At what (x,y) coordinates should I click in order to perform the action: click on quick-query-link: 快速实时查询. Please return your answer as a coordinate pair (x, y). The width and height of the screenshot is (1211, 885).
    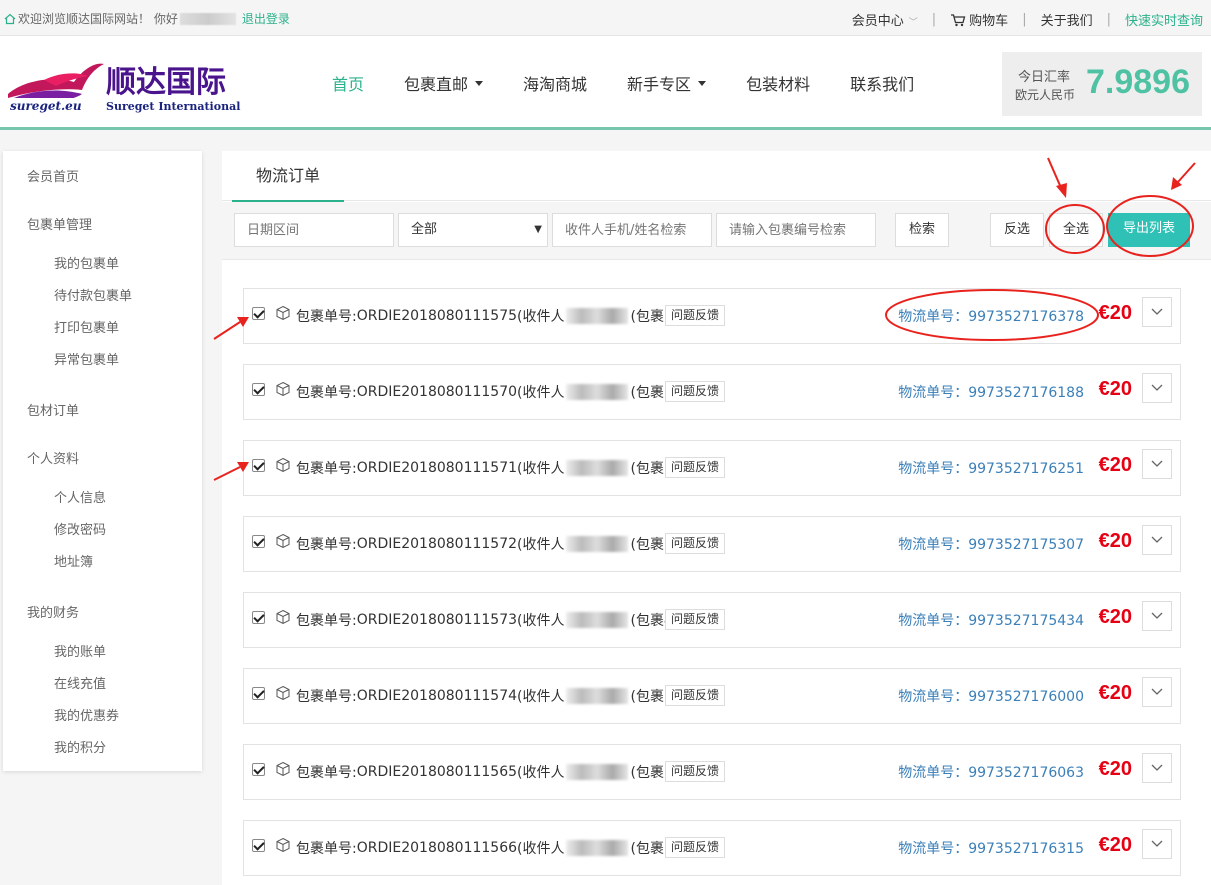
    Looking at the image, I should click on (1164, 19).